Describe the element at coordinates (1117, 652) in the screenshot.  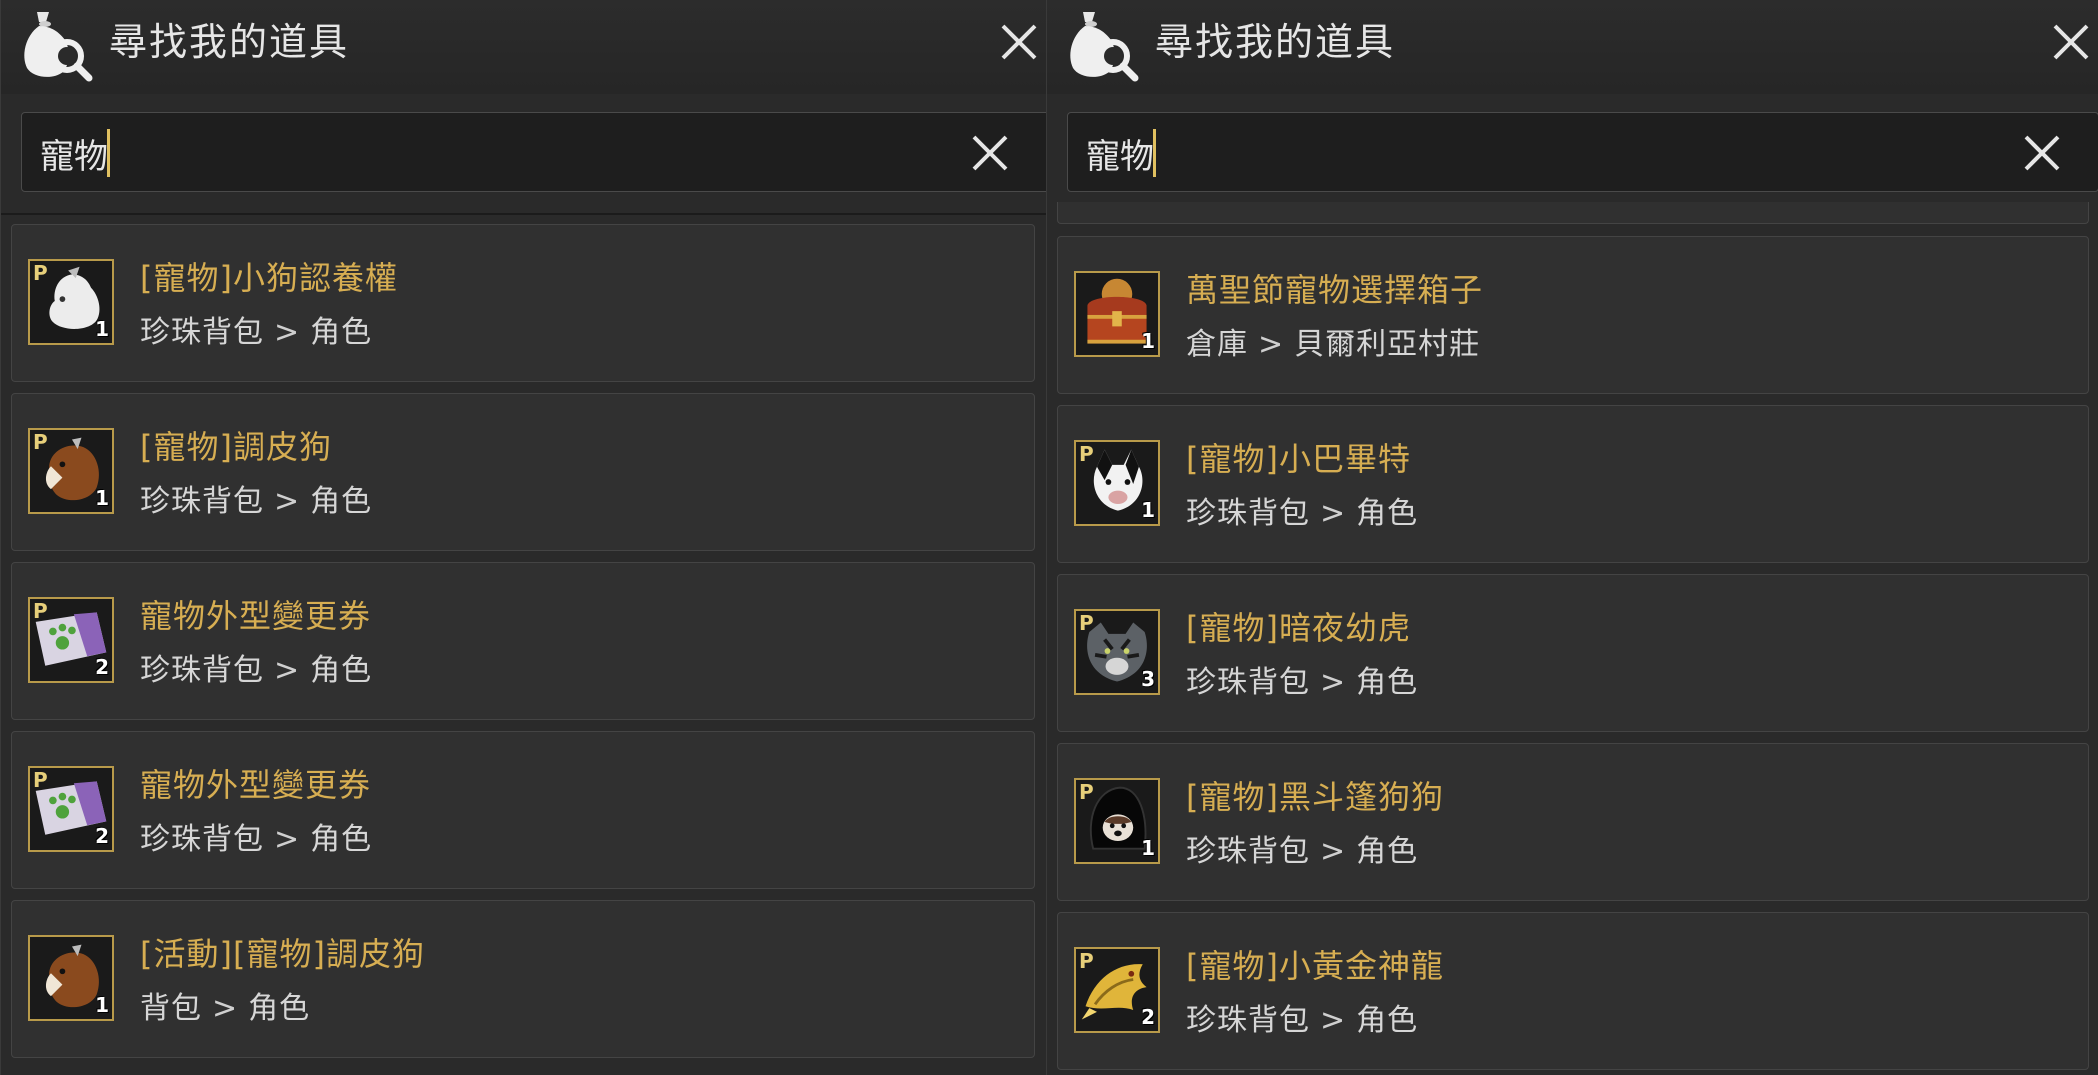
I see `item-slot: P 3` at that location.